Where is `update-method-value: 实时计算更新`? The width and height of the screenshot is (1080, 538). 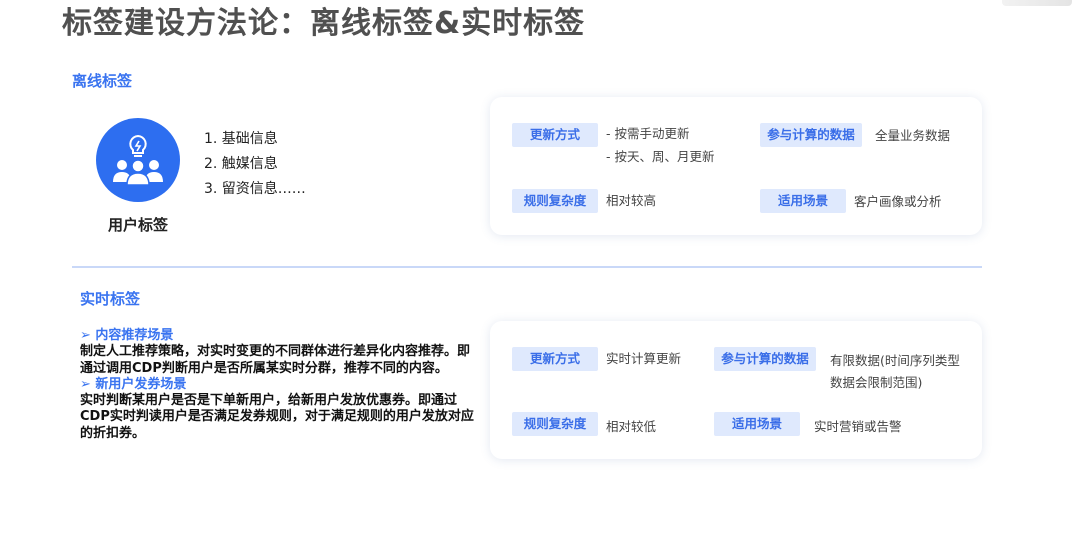
update-method-value: 实时计算更新 is located at coordinates (644, 358).